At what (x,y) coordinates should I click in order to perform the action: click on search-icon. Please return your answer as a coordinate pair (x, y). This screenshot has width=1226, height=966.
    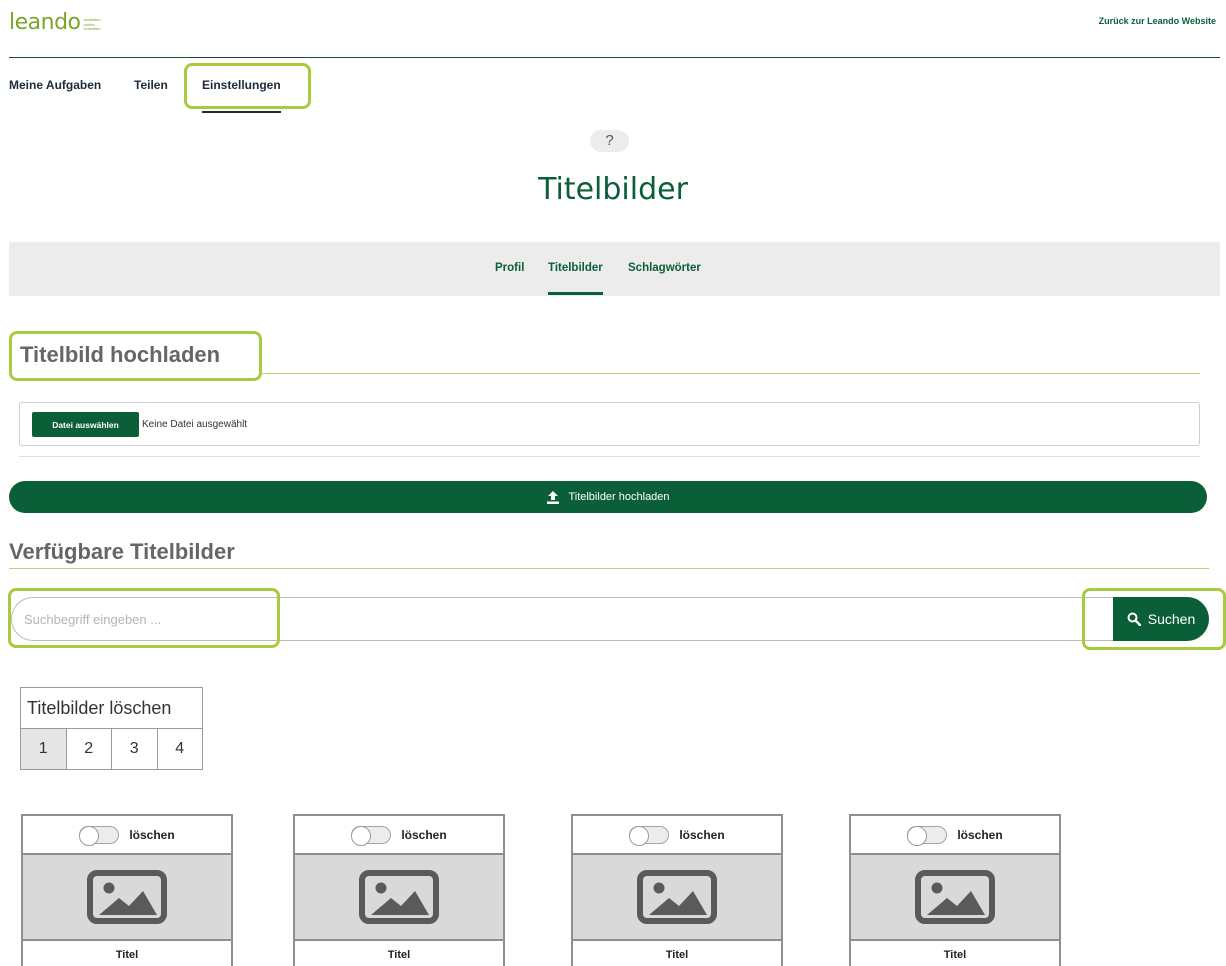
    Looking at the image, I should click on (1134, 619).